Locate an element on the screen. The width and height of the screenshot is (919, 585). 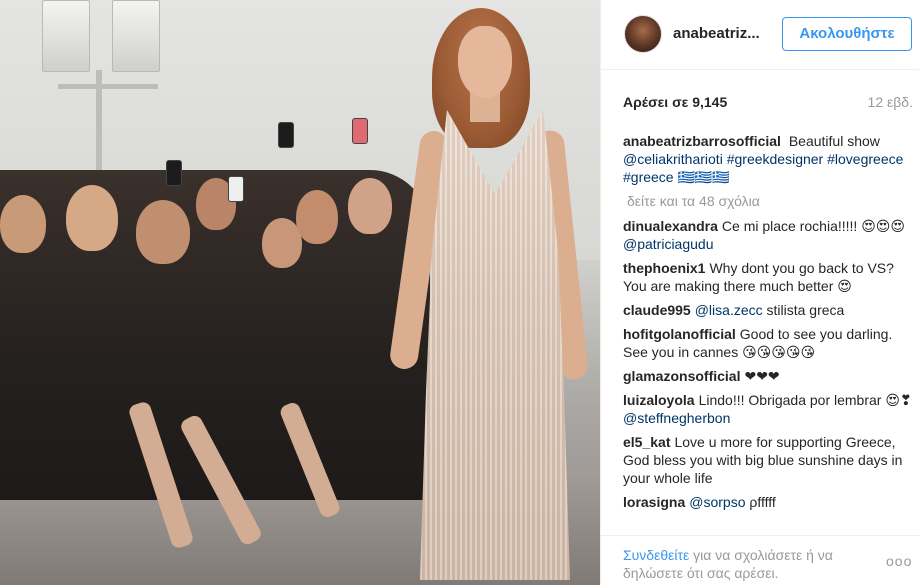
follow-button: Ακολουθήστε is located at coordinates (847, 34).